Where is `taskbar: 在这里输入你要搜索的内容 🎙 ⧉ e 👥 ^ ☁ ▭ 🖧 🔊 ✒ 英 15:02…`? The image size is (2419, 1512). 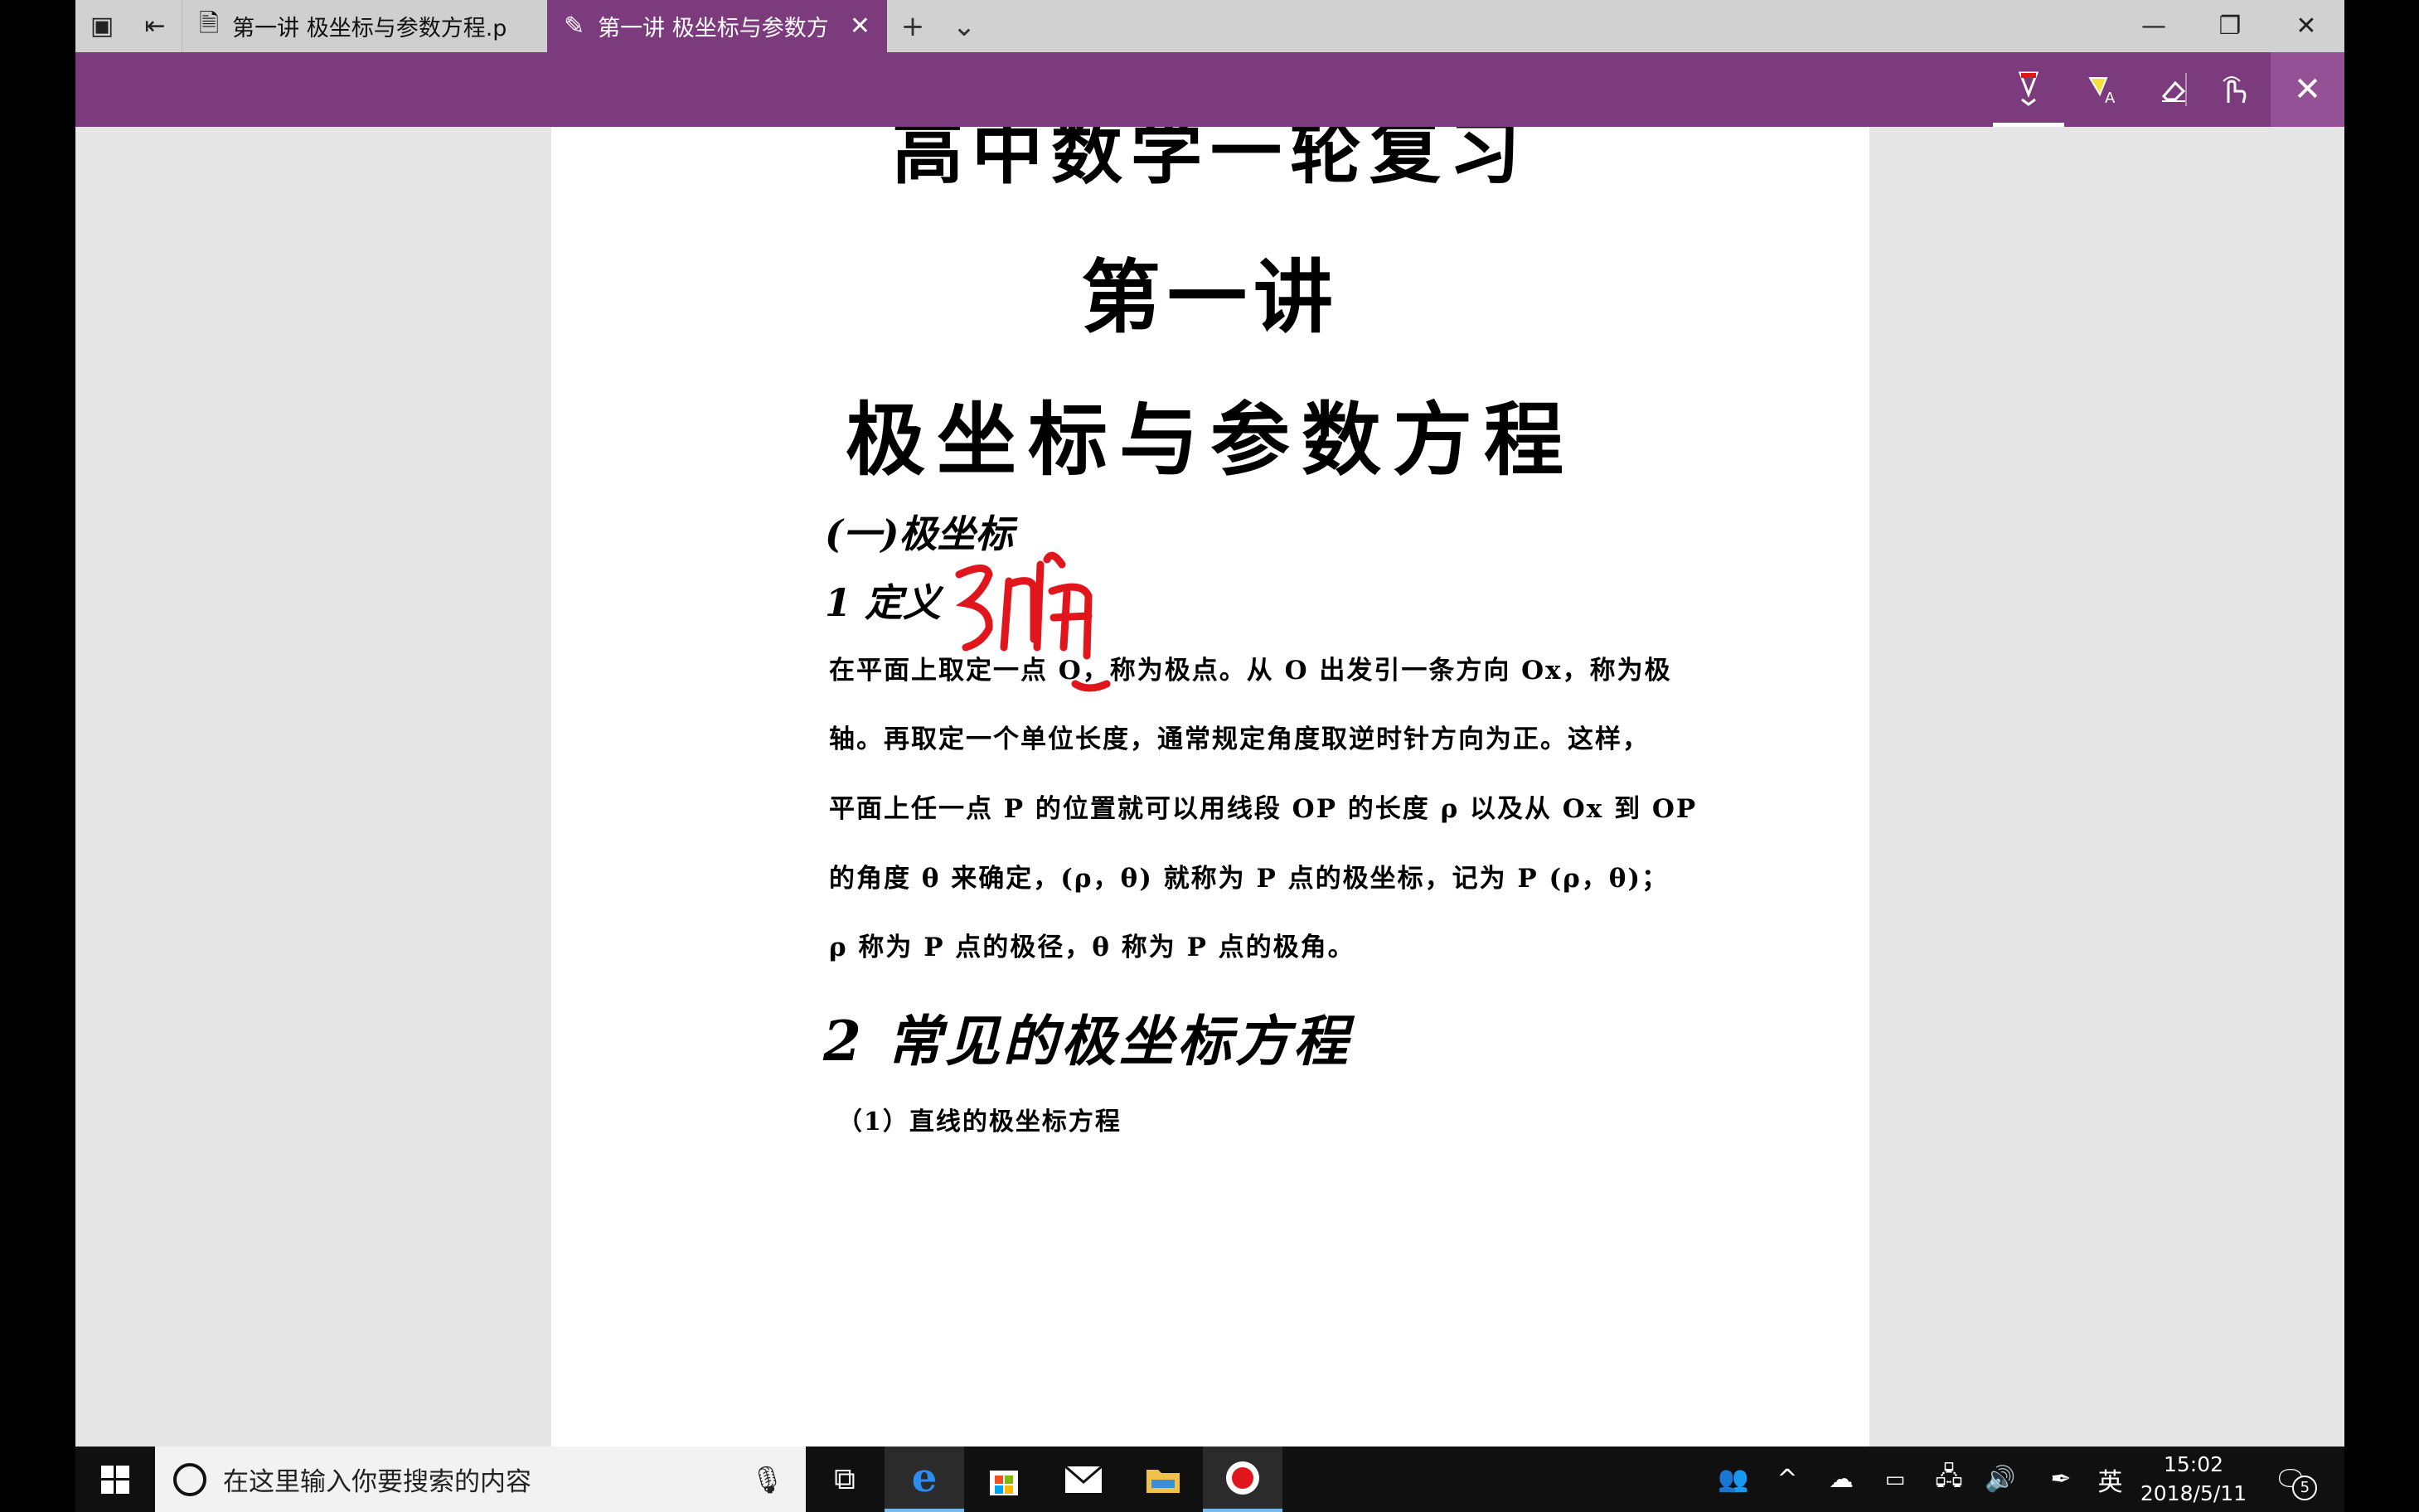 taskbar: 在这里输入你要搜索的内容 🎙 ⧉ e 👥 ^ ☁ ▭ 🖧 🔊 ✒ 英 15:02… is located at coordinates (1209, 1479).